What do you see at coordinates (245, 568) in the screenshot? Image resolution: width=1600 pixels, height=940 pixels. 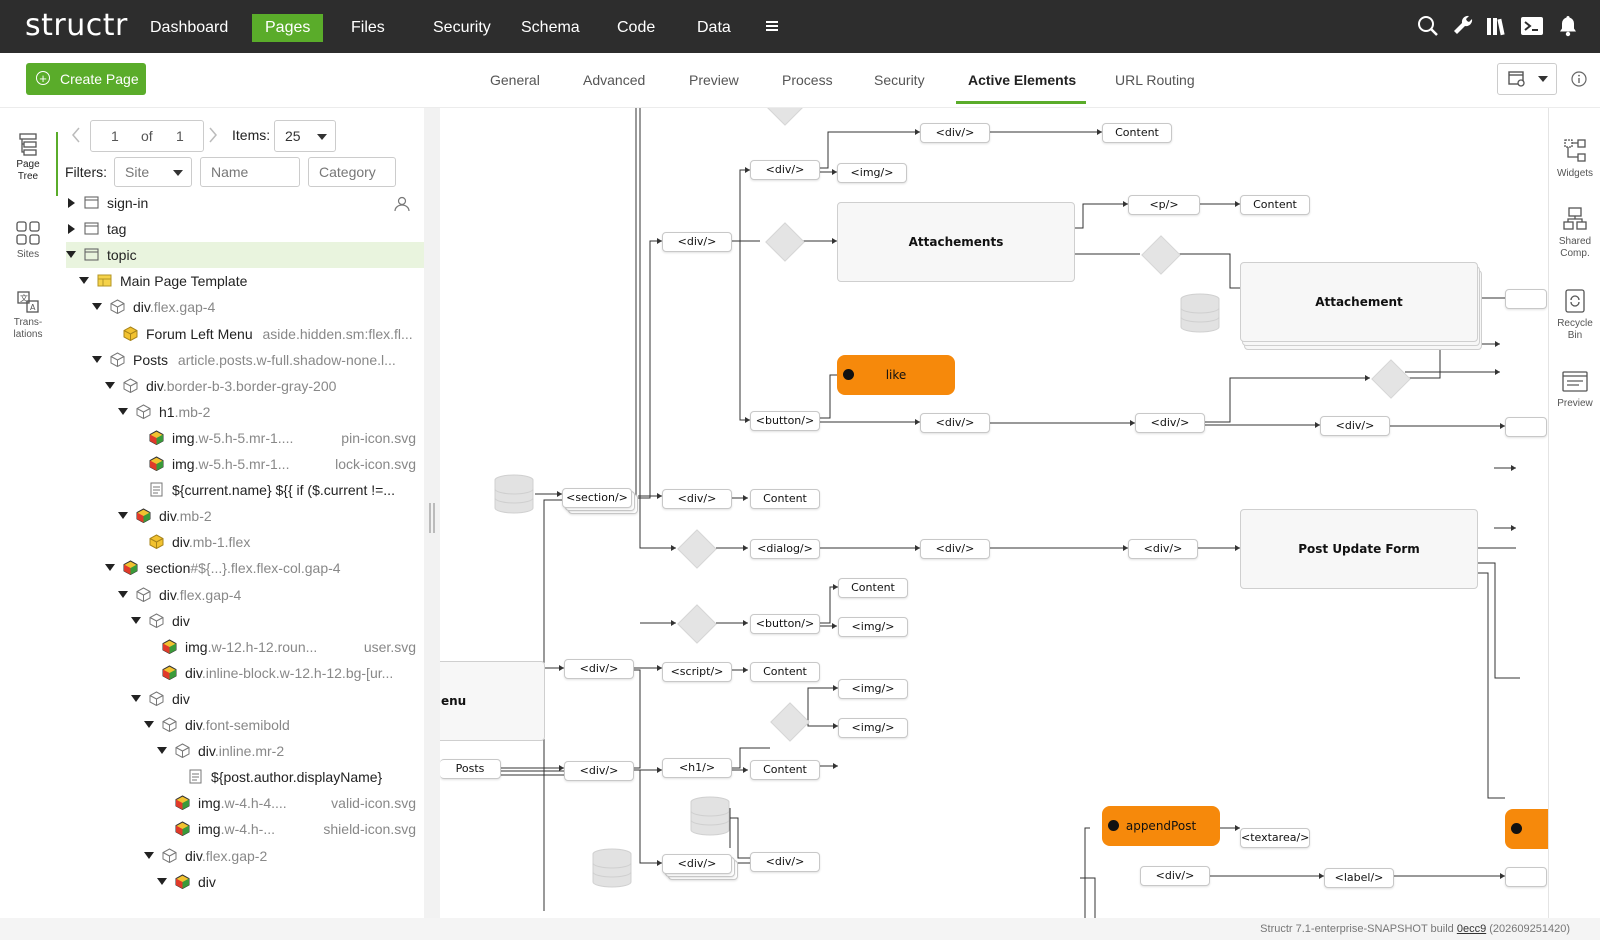 I see `tree-node: section#${...}.flex.flex-col.gap-4` at bounding box center [245, 568].